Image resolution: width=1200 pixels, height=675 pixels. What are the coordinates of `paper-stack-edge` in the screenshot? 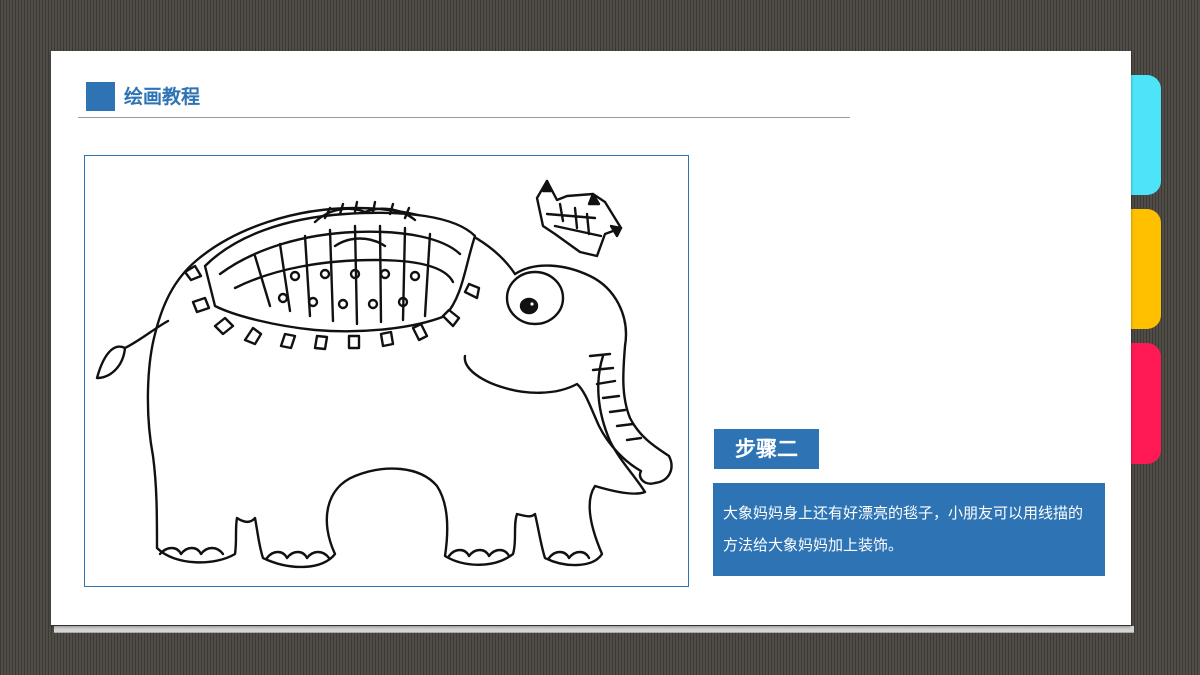 It's located at (594, 629).